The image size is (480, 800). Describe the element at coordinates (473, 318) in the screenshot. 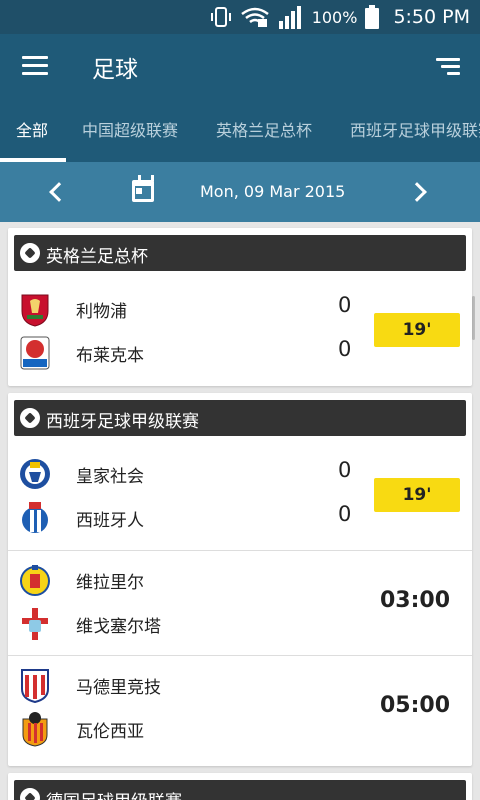

I see `scrollbar` at that location.